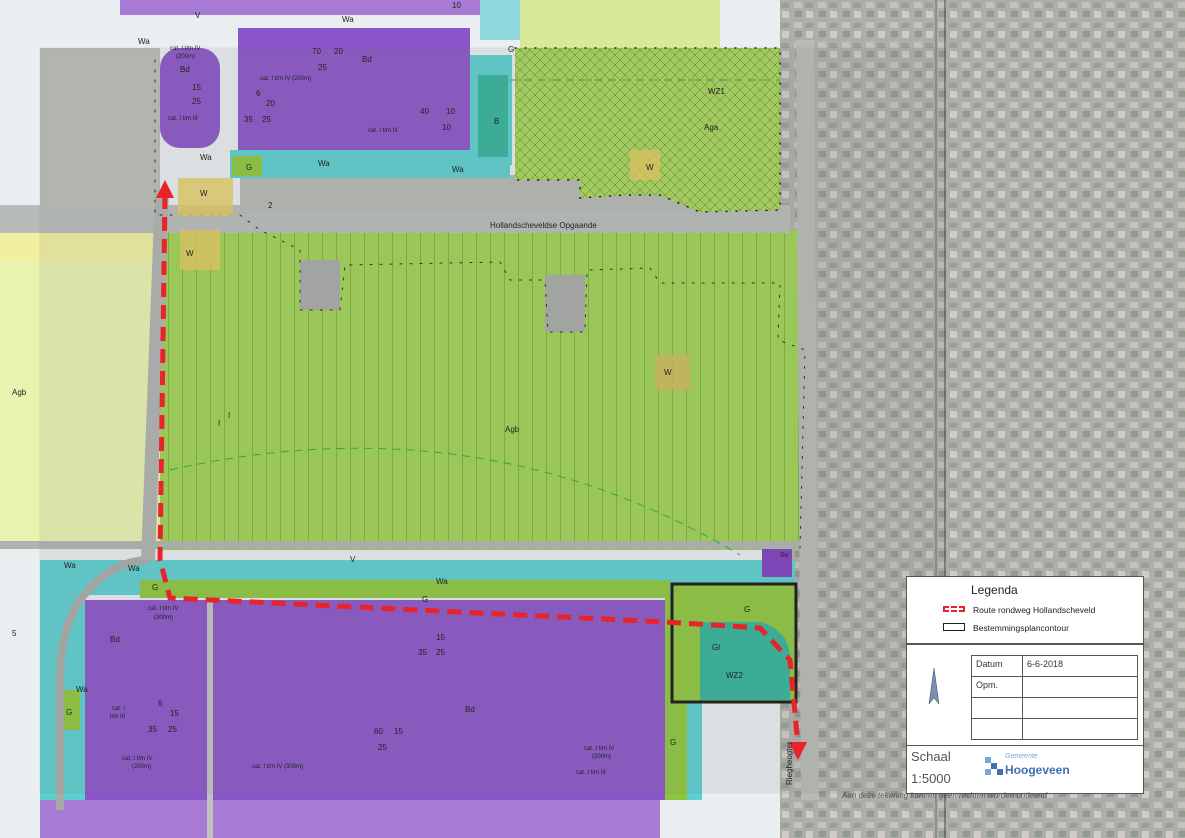 The width and height of the screenshot is (1185, 838). What do you see at coordinates (440, 637) in the screenshot?
I see `num-15b: 15` at bounding box center [440, 637].